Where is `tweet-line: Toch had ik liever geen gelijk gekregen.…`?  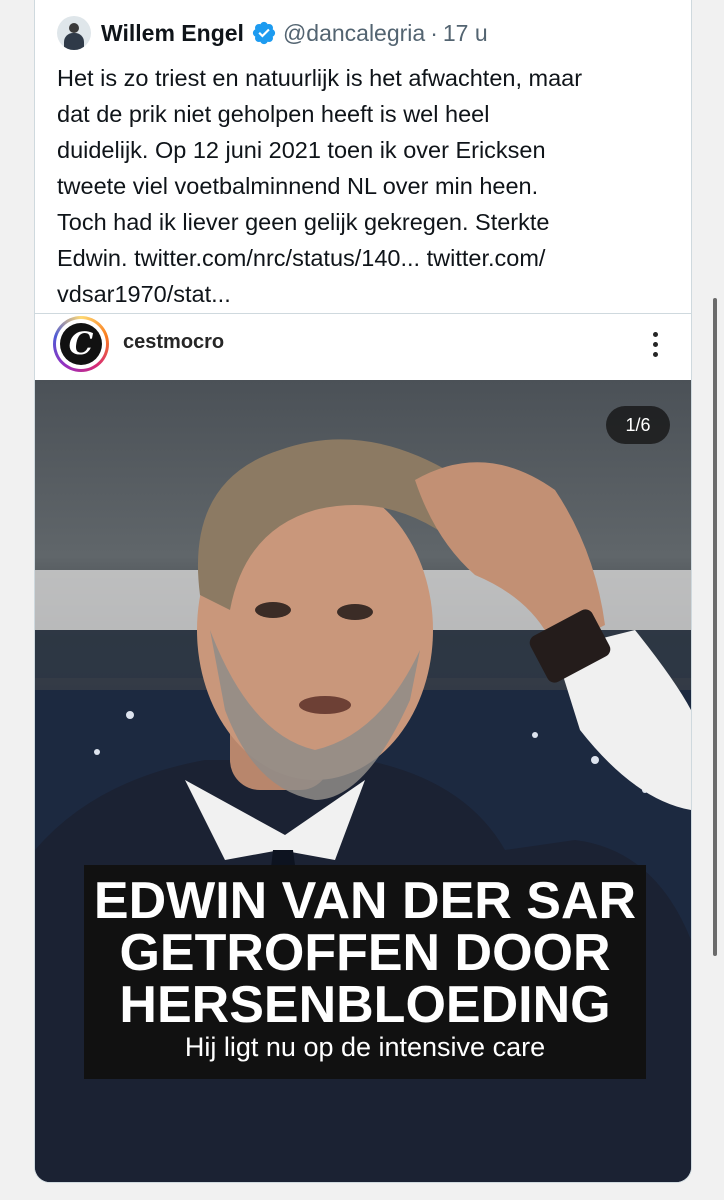 tweet-line: Toch had ik liever geen gelijk gekregen.… is located at coordinates (303, 222).